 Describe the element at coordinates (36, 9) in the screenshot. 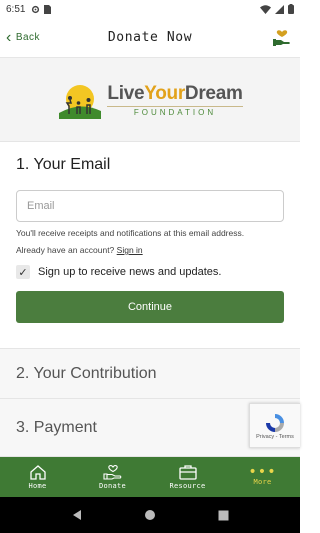

I see `settings-gear-icon` at that location.